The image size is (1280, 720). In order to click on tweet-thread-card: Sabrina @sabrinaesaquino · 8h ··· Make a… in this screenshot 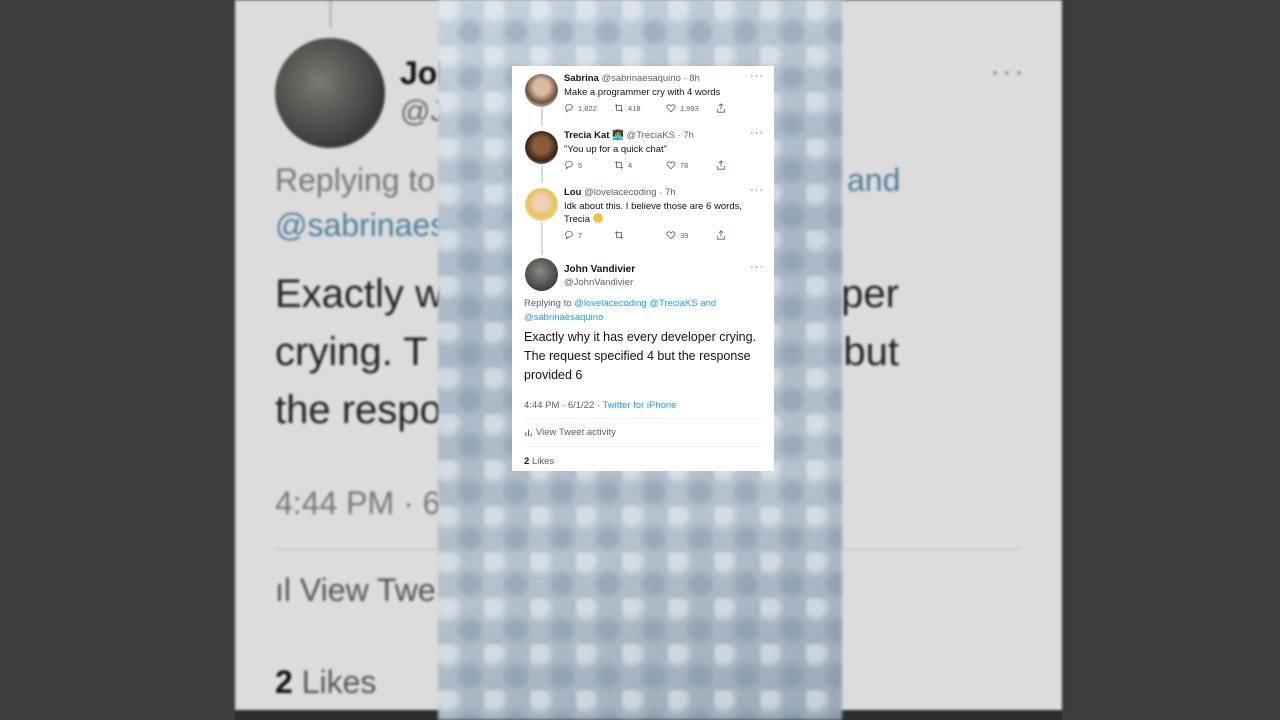, I will do `click(643, 268)`.